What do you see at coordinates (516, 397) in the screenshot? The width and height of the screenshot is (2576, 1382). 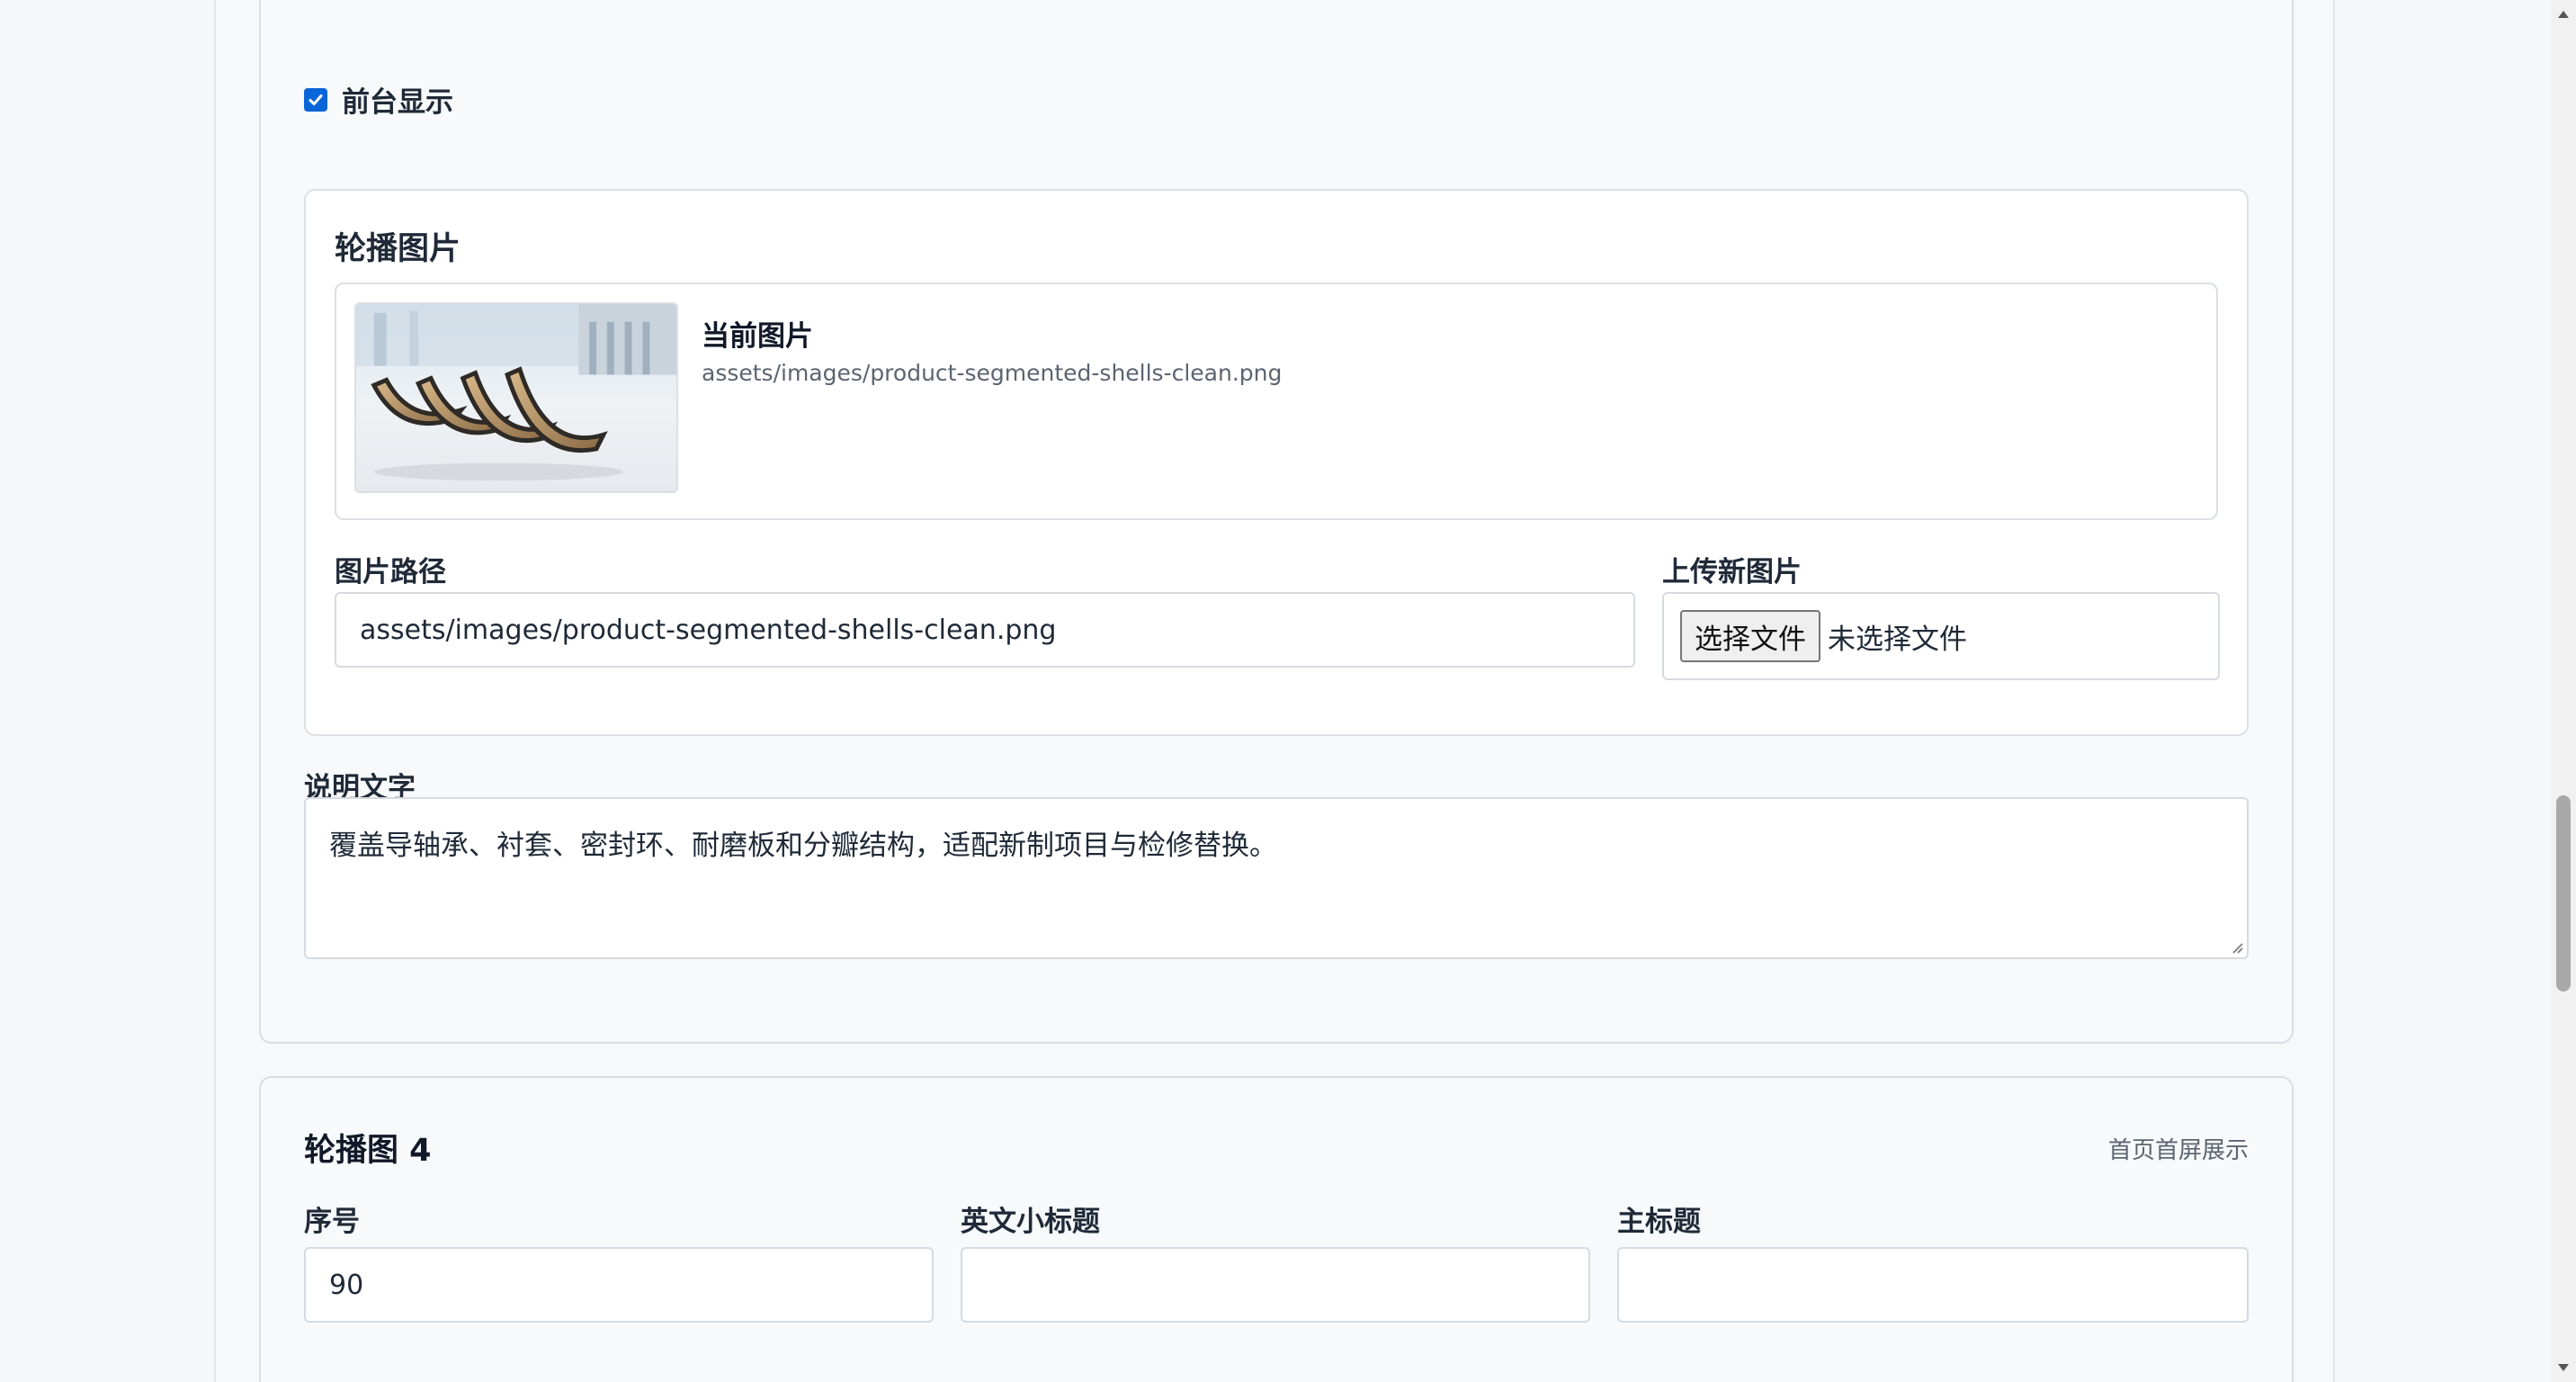 I see `current-image-thumbnail` at bounding box center [516, 397].